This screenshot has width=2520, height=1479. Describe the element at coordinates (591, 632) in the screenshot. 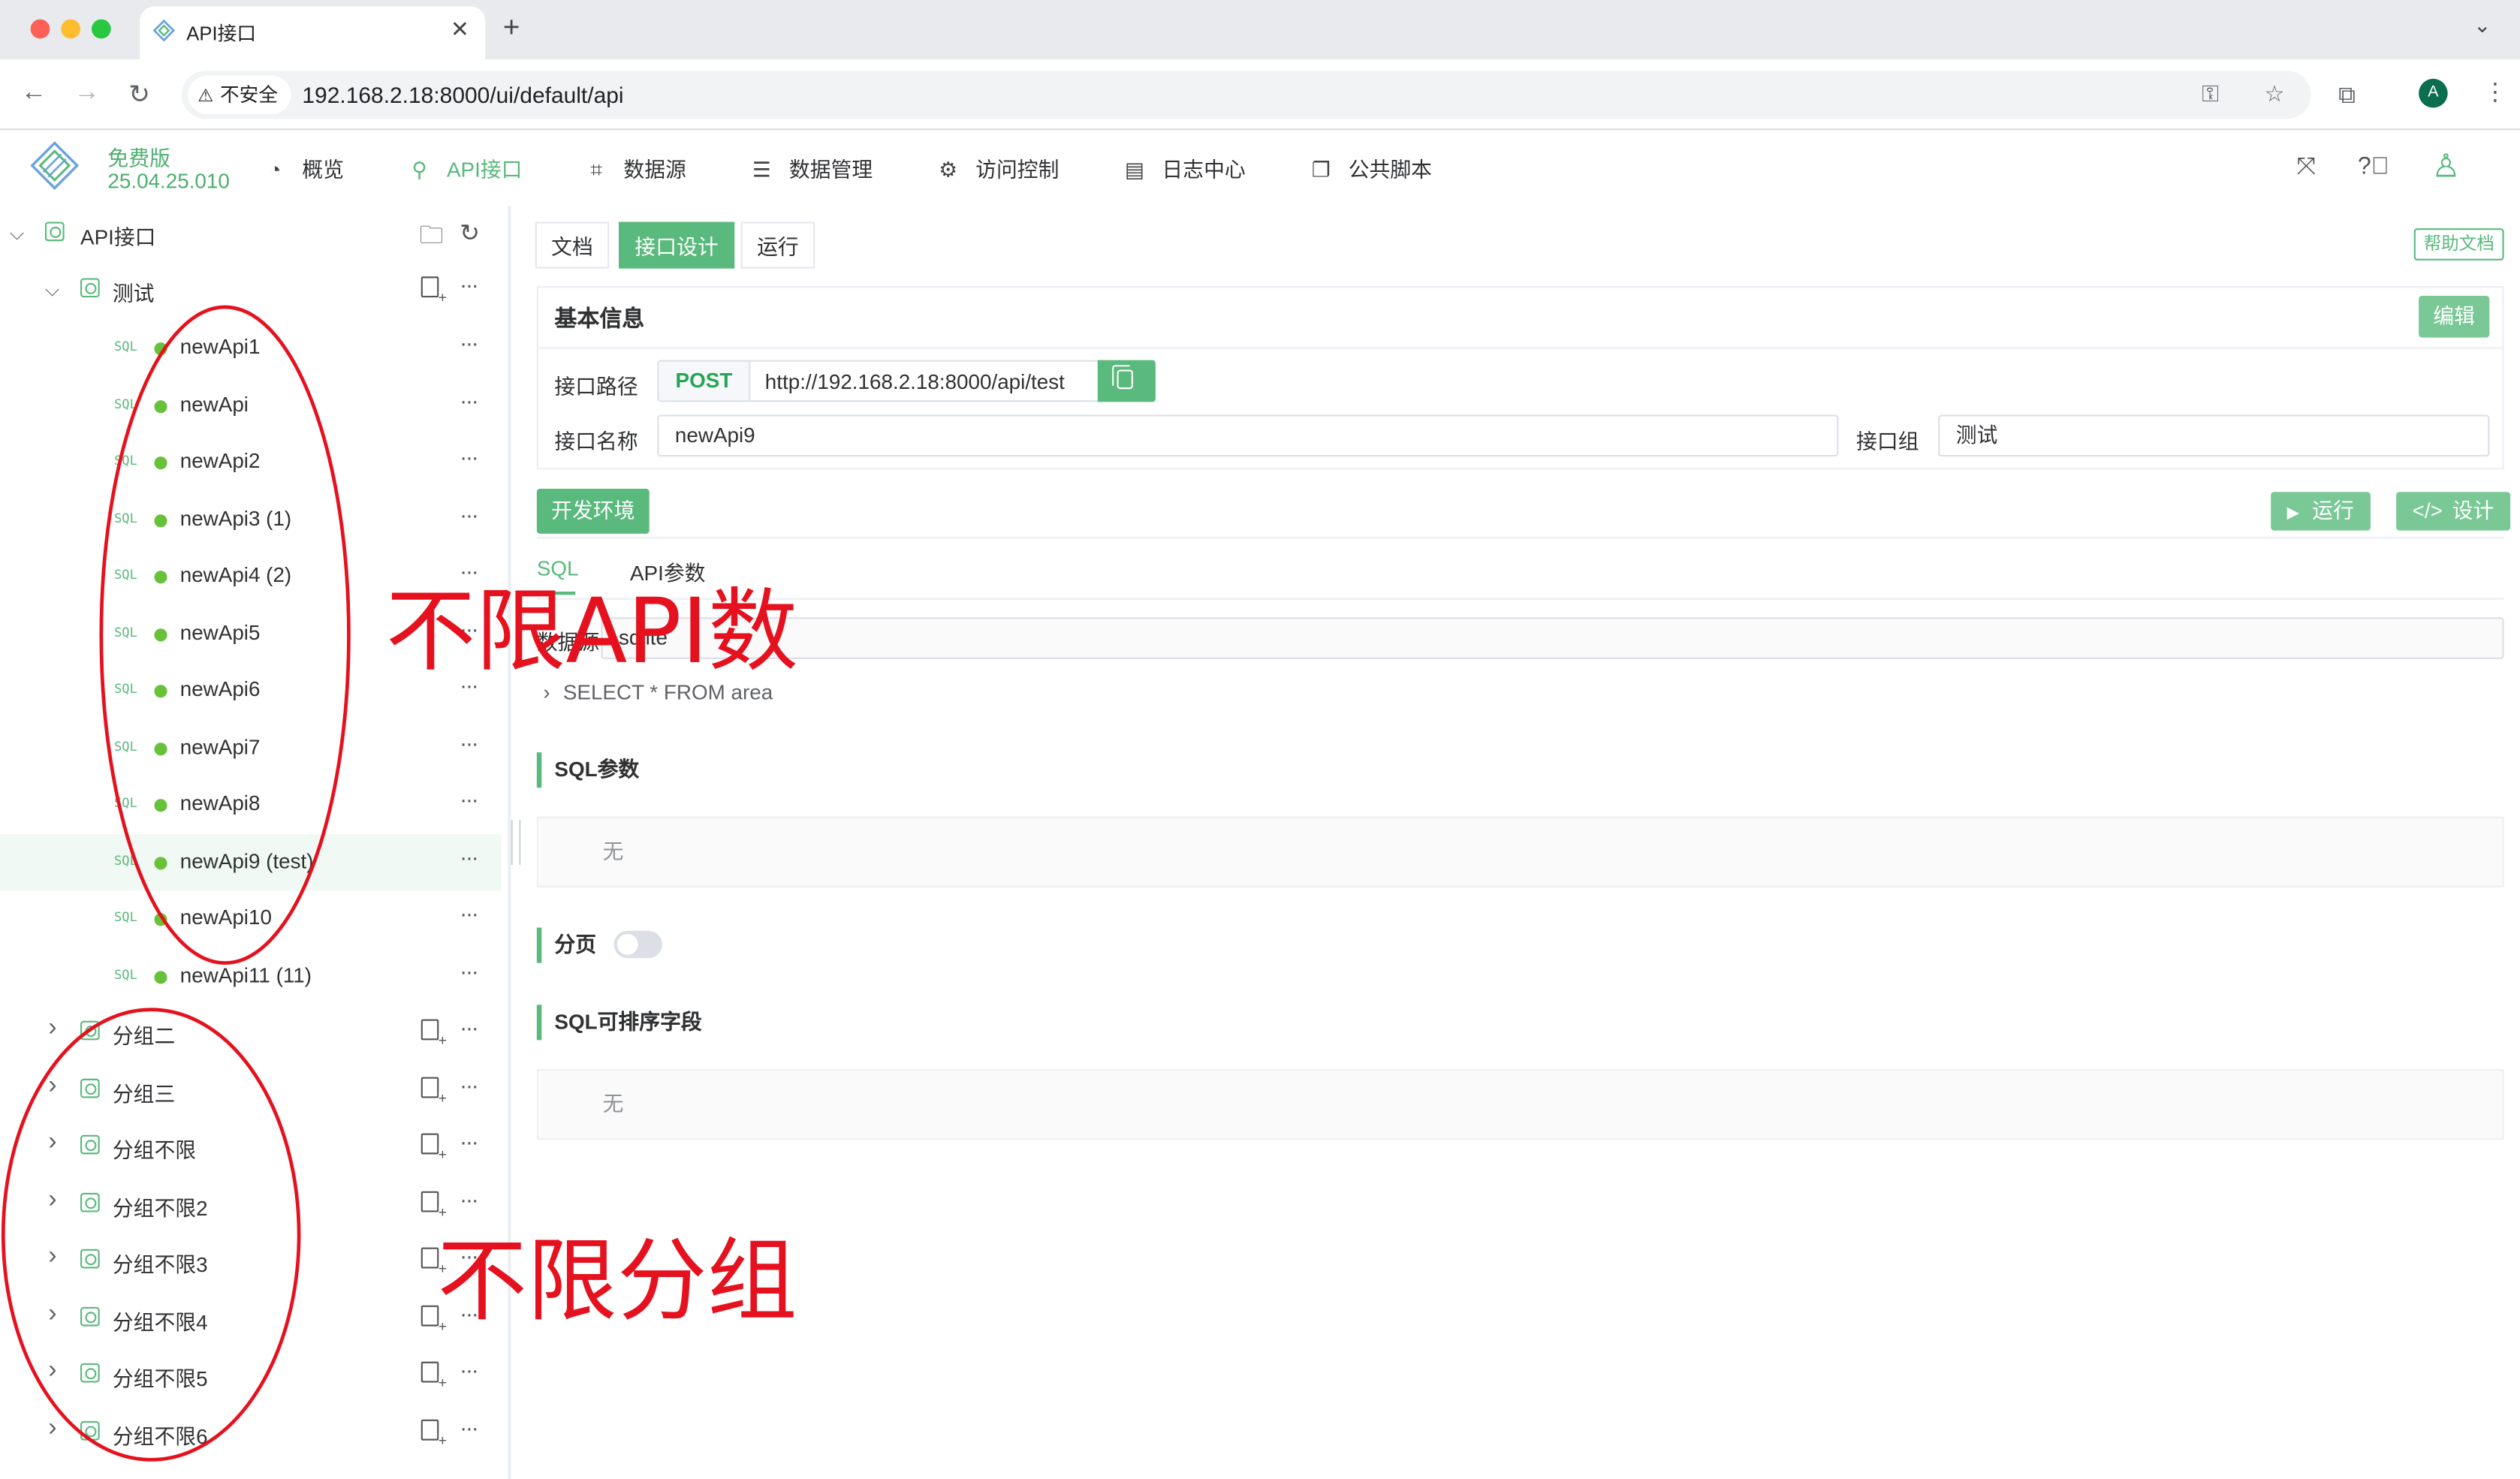

I see `annotation-api-unlimited: 不限API数` at that location.